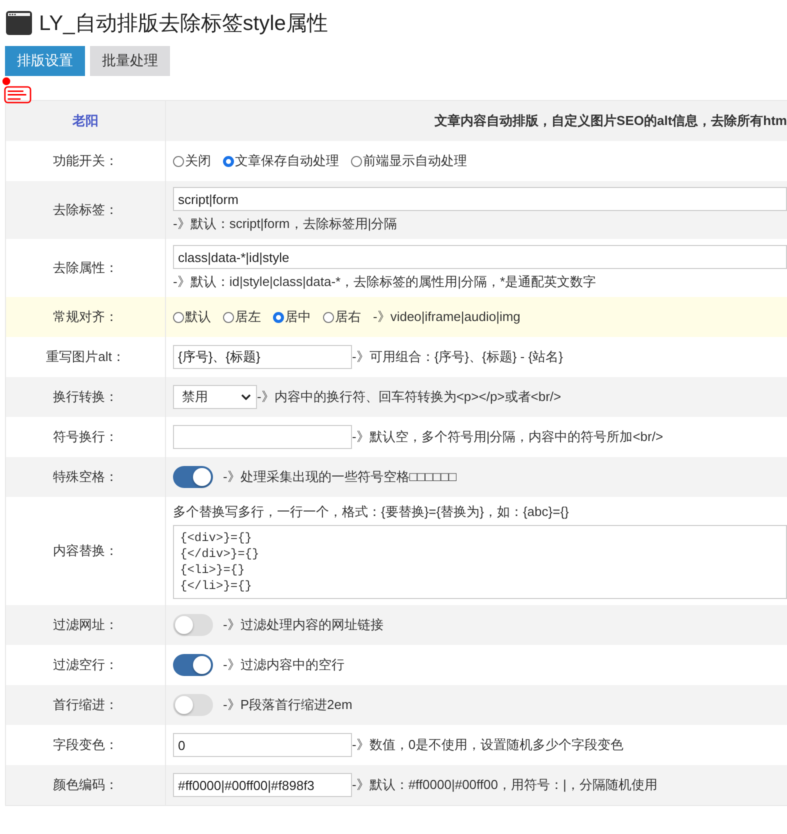 Image resolution: width=787 pixels, height=834 pixels. Describe the element at coordinates (292, 317) in the screenshot. I see `radio-option: 居中` at that location.